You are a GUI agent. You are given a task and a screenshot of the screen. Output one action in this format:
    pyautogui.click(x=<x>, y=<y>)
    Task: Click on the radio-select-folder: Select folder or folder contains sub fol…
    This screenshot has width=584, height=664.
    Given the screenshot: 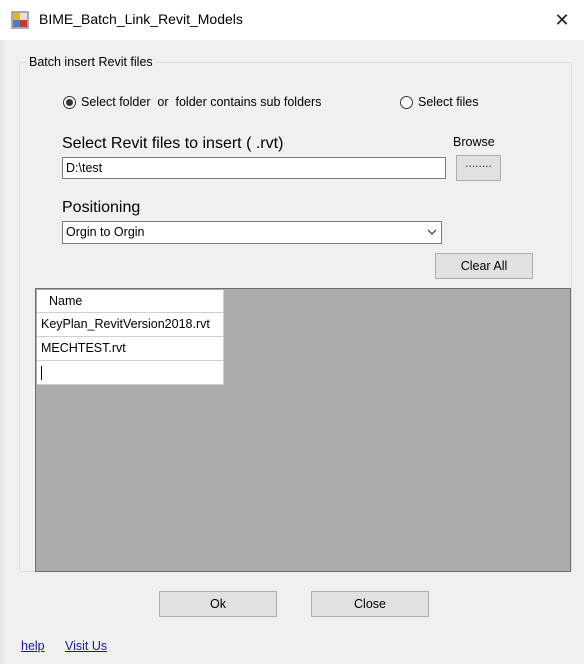 What is the action you would take?
    pyautogui.click(x=192, y=102)
    